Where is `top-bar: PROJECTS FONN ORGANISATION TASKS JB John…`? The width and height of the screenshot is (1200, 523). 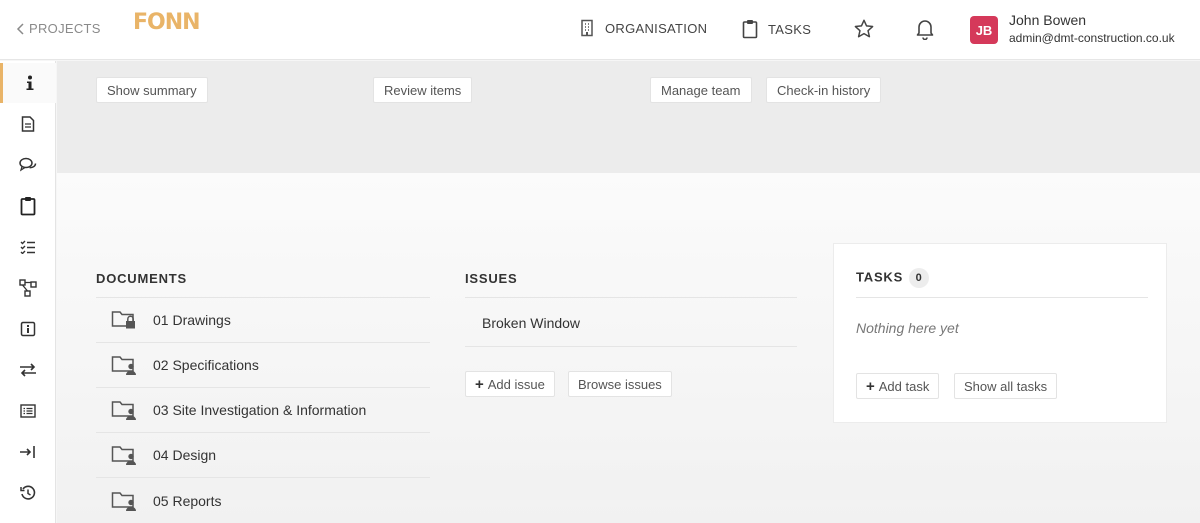 top-bar: PROJECTS FONN ORGANISATION TASKS JB John… is located at coordinates (600, 30).